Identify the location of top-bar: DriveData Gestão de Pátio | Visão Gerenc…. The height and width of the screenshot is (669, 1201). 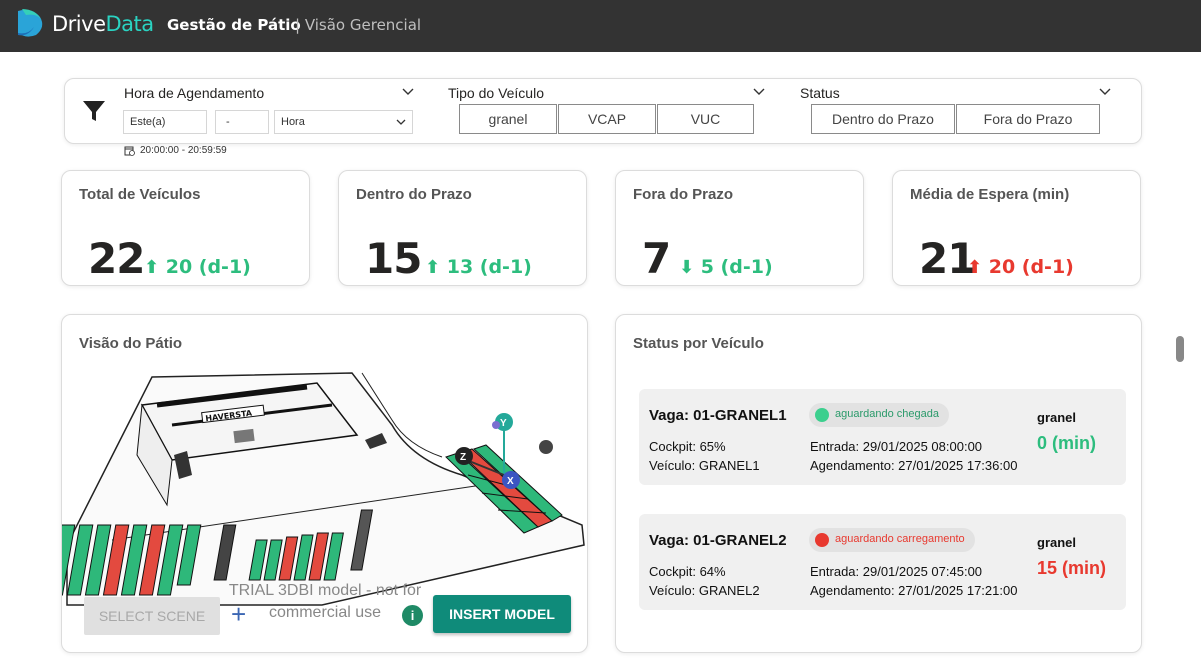
(600, 26).